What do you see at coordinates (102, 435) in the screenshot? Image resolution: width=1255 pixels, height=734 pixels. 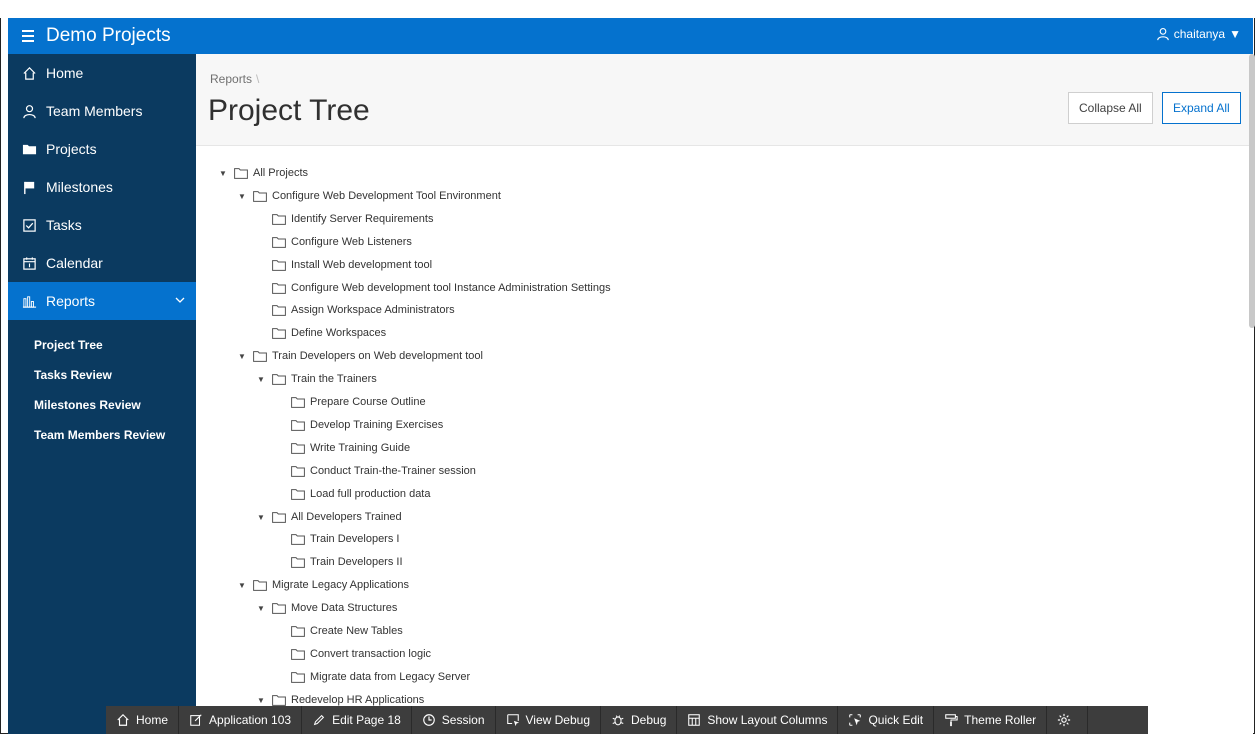 I see `subnav-item-team-members-review: Team Members Review` at bounding box center [102, 435].